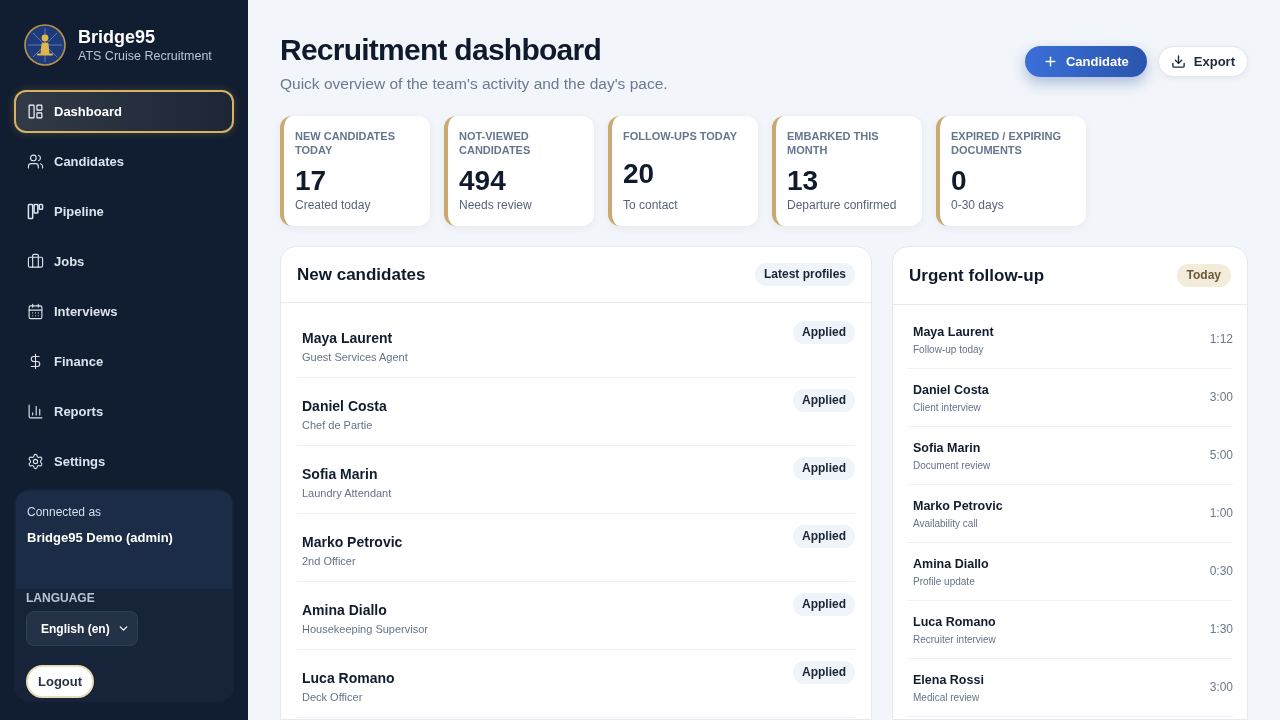  I want to click on plus-icon, so click(1050, 61).